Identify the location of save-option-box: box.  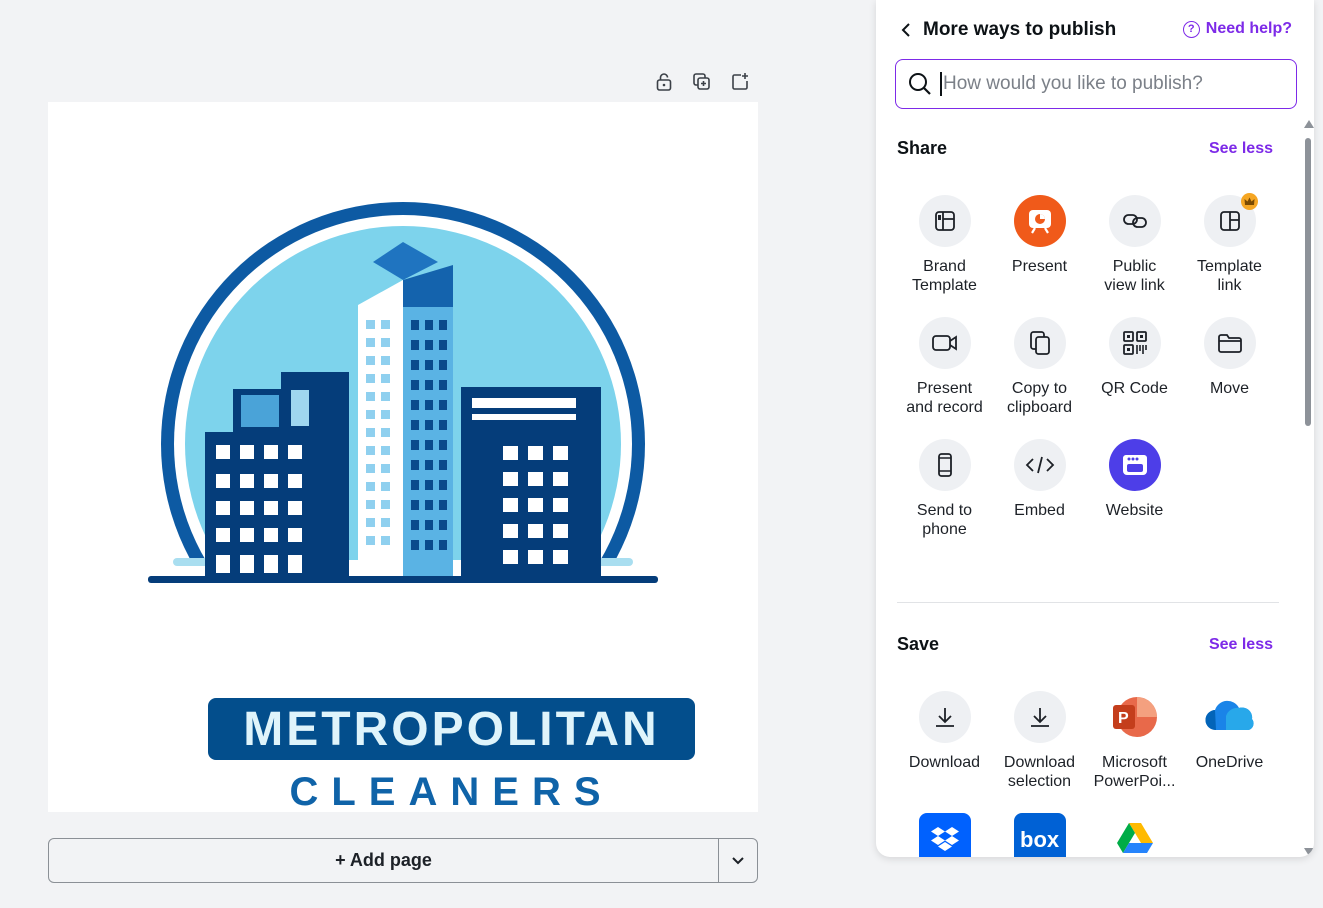
(1039, 835).